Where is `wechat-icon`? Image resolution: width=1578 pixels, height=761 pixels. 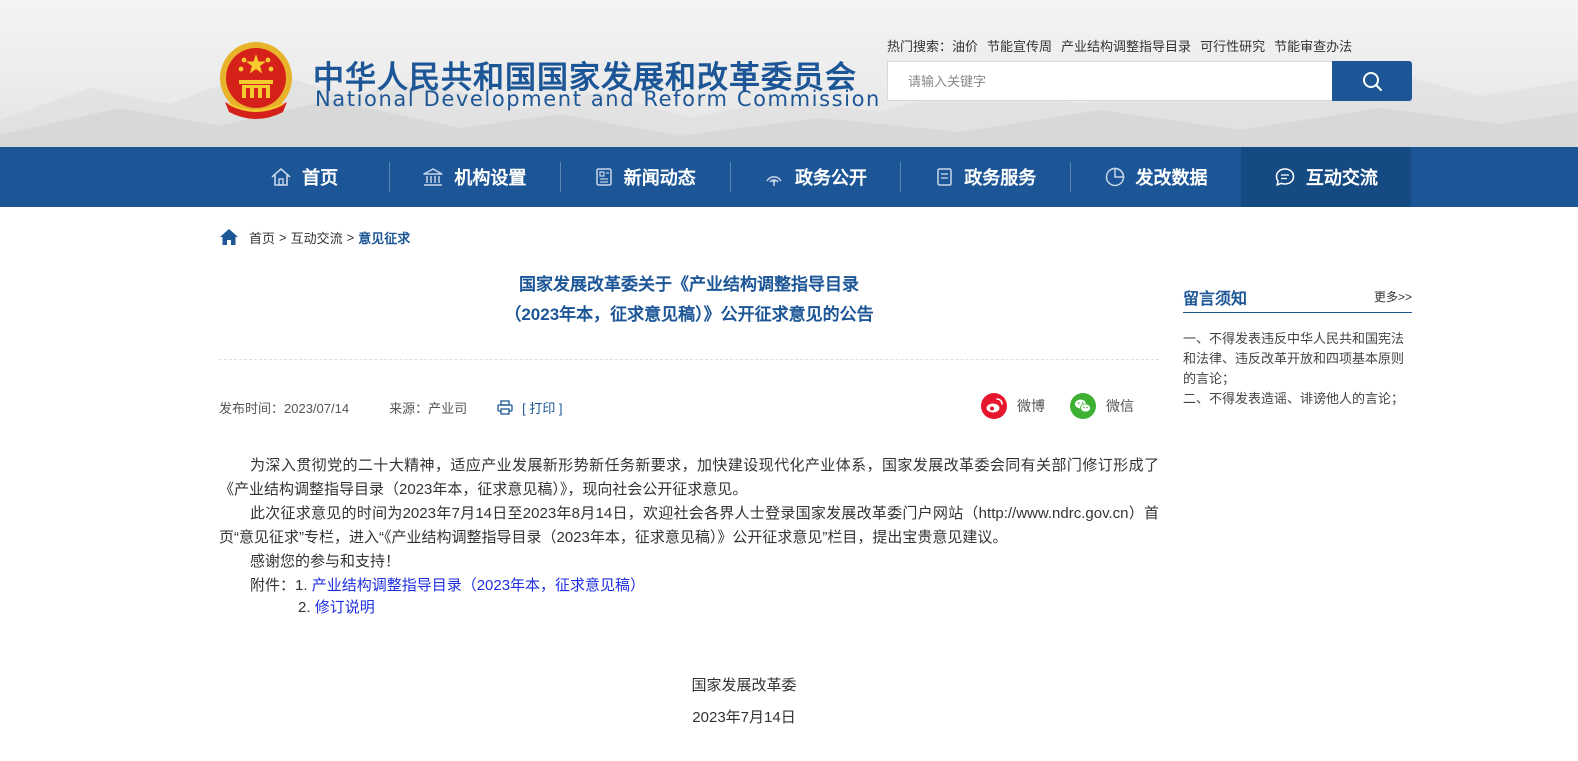 wechat-icon is located at coordinates (1083, 406).